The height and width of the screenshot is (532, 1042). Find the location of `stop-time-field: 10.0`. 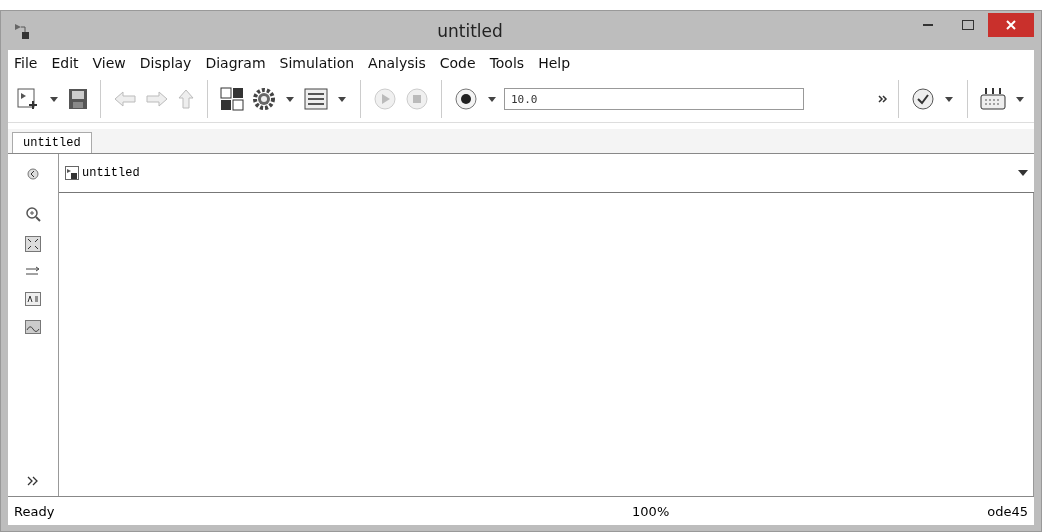

stop-time-field: 10.0 is located at coordinates (654, 99).